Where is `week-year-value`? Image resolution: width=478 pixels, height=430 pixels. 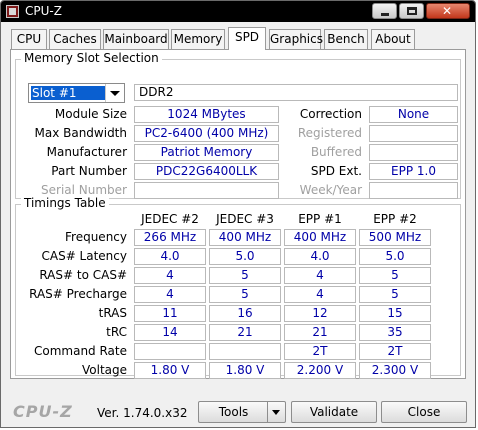 week-year-value is located at coordinates (413, 190).